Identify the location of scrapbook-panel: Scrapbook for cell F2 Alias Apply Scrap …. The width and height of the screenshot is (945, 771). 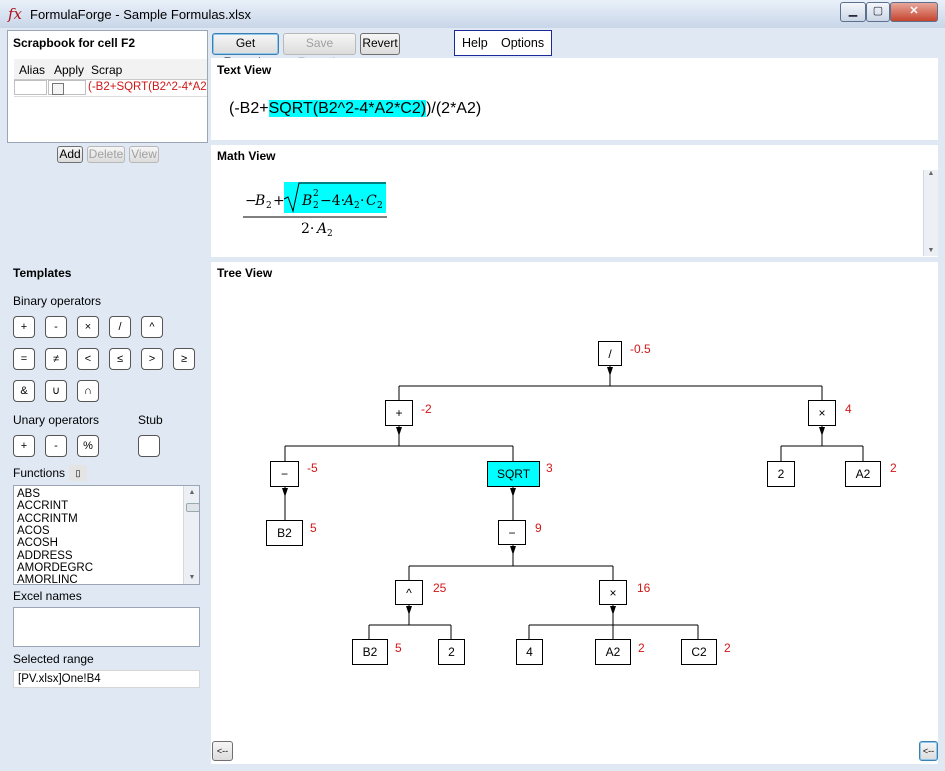
(107, 86).